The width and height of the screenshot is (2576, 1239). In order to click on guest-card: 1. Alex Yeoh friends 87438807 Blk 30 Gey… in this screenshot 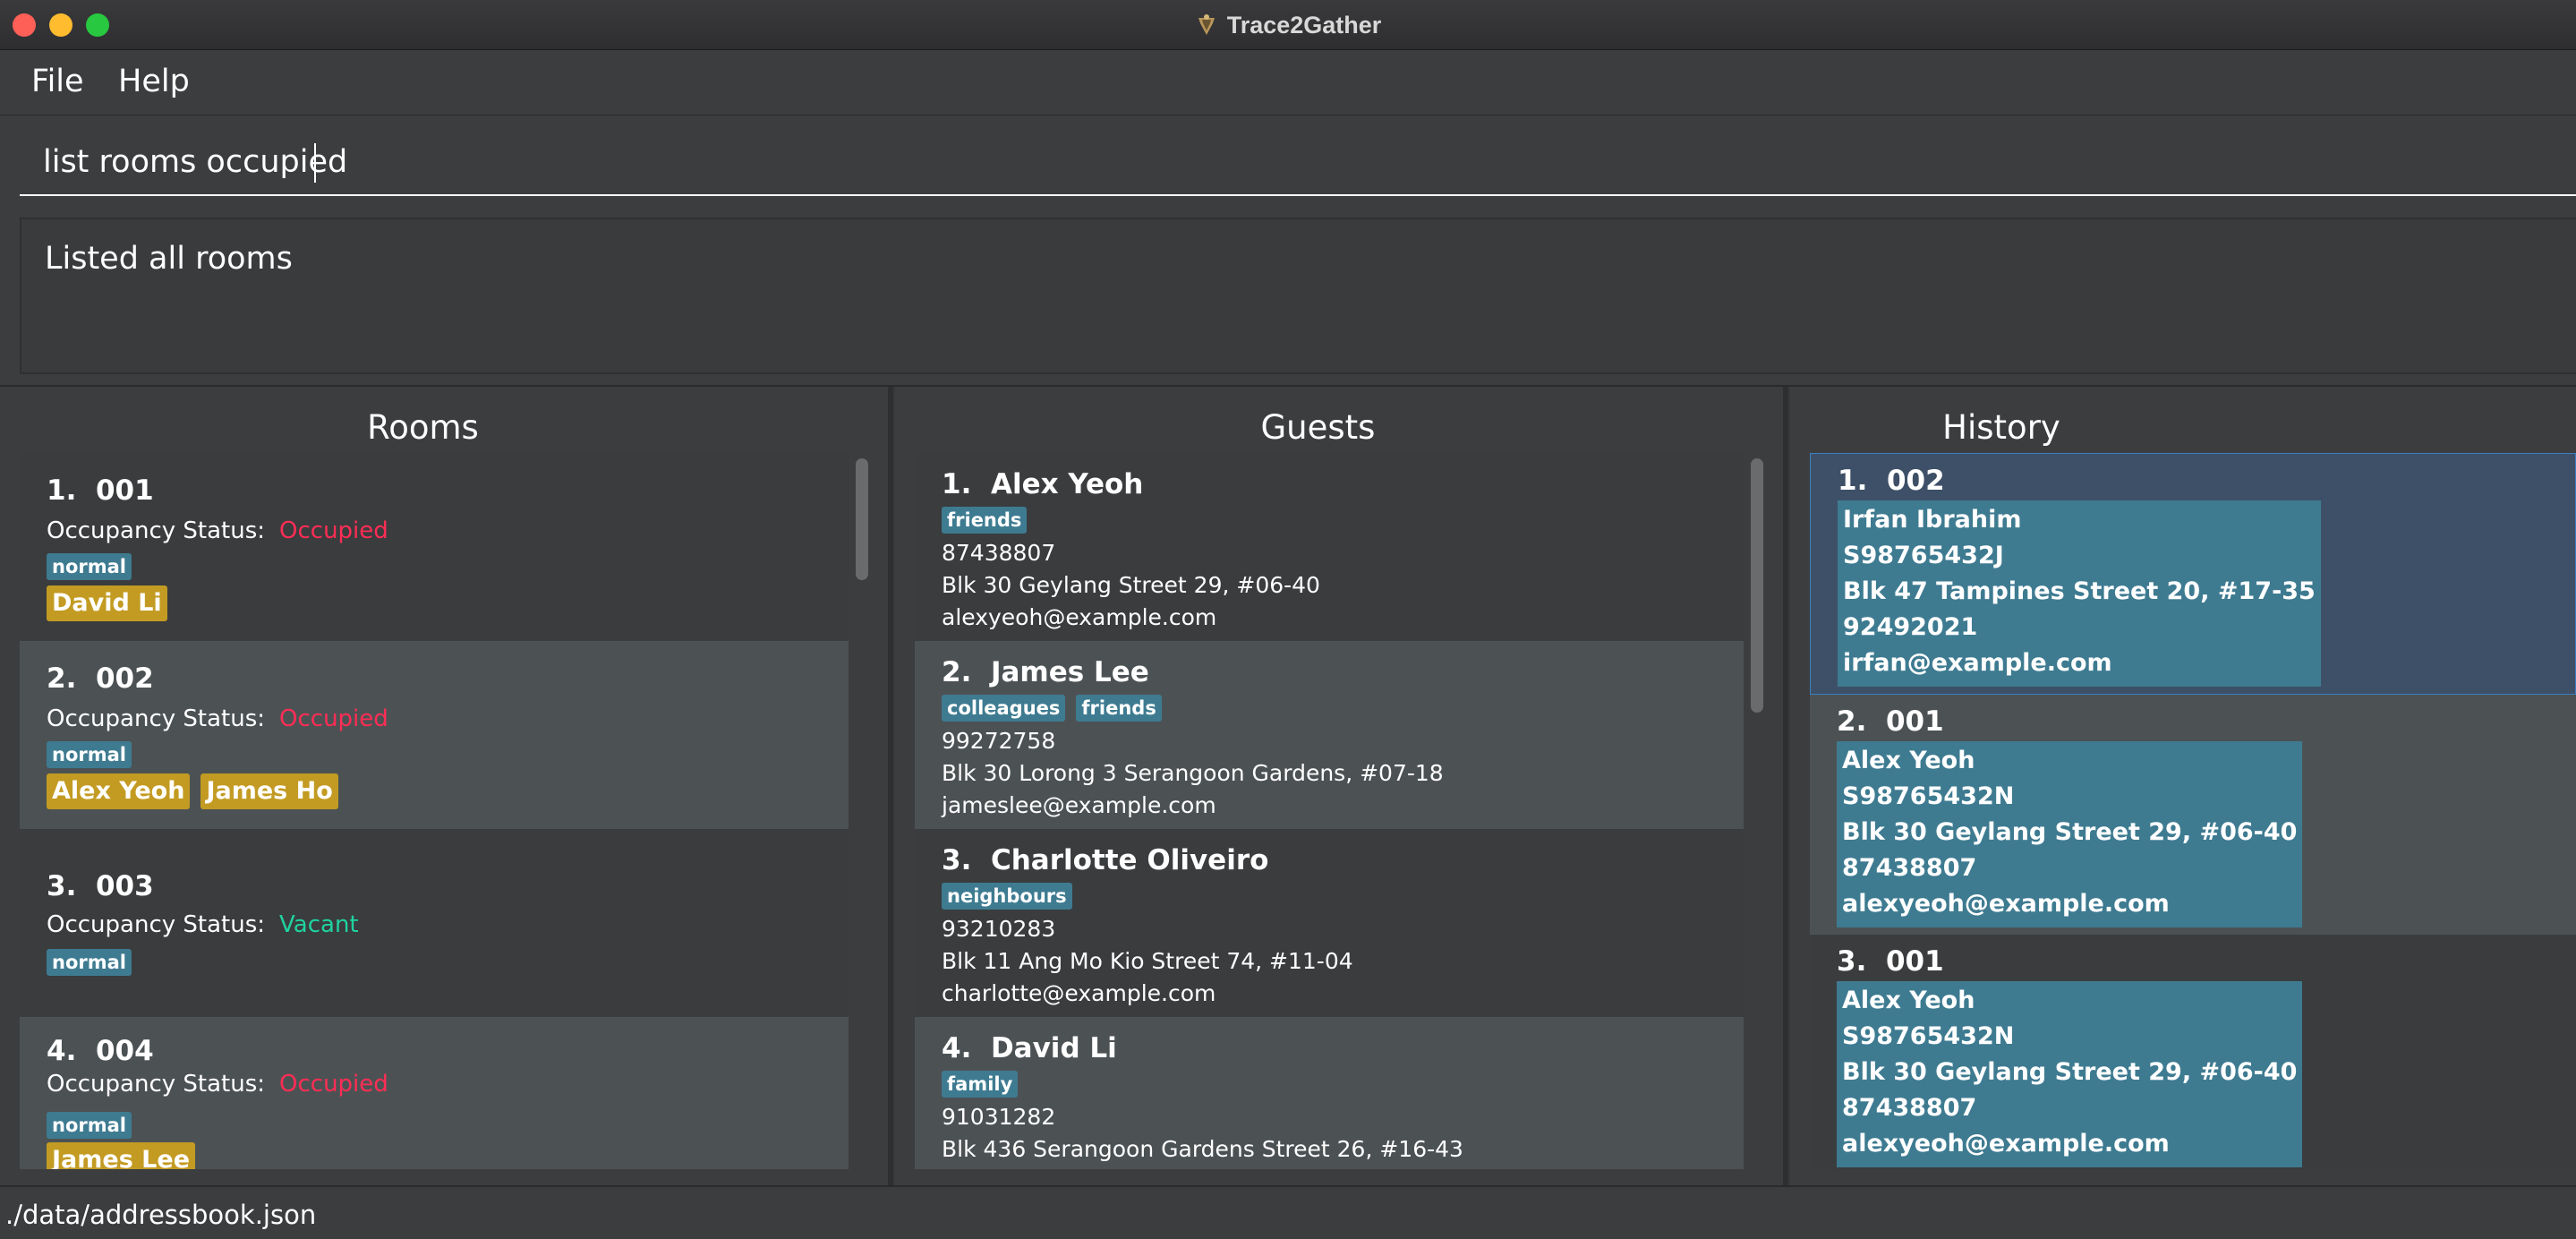, I will do `click(1329, 547)`.